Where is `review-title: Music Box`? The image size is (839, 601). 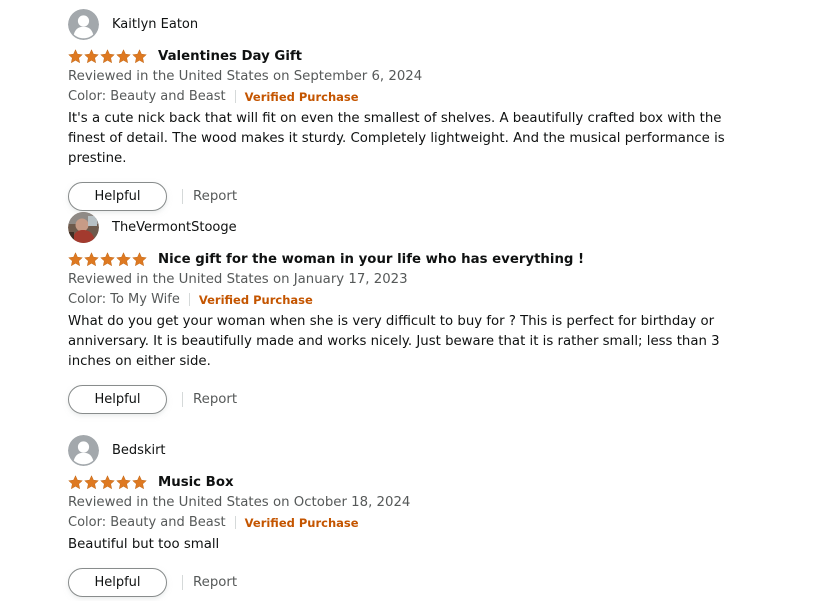 review-title: Music Box is located at coordinates (196, 482).